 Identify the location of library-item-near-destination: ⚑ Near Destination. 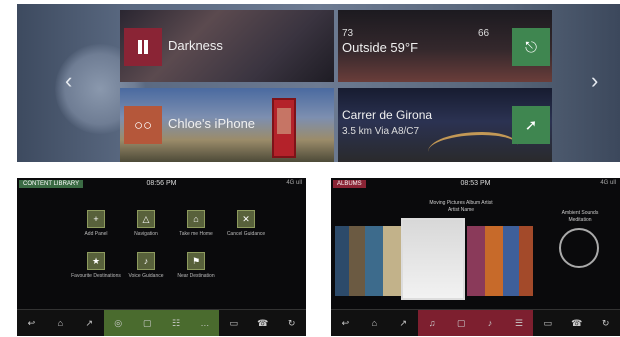
(196, 265).